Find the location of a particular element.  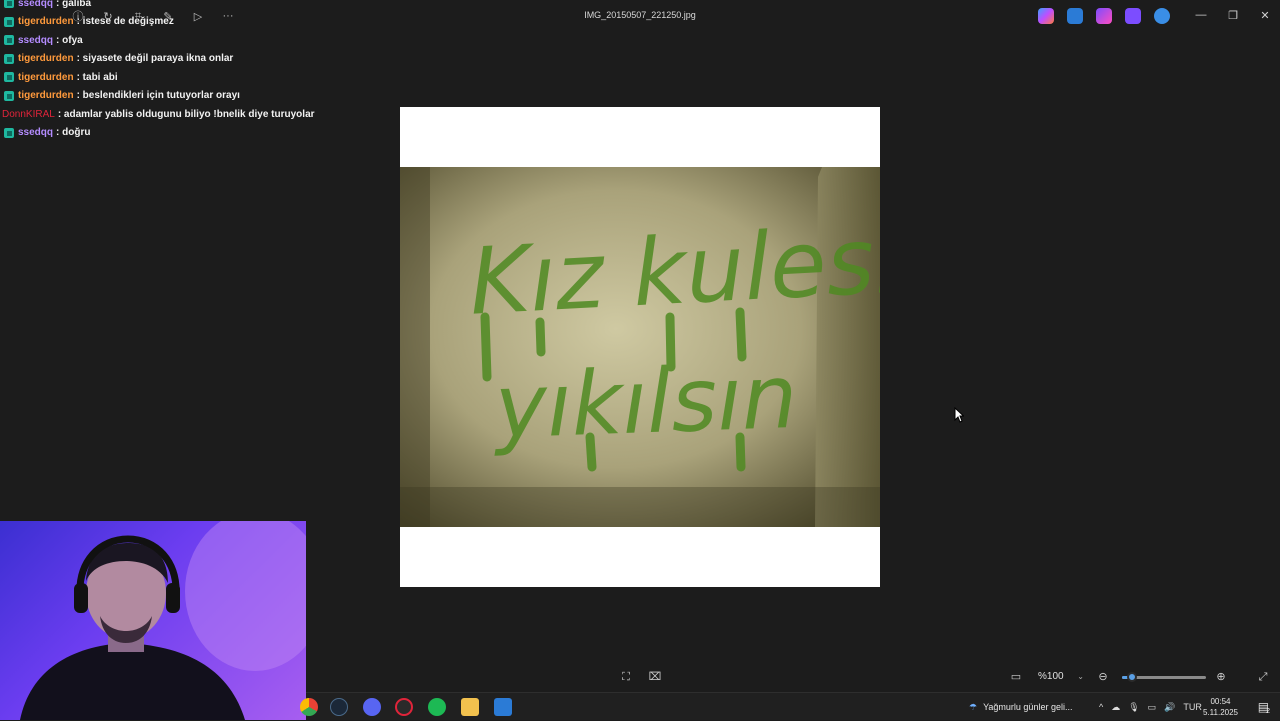

video-editor-icon is located at coordinates (1133, 16).